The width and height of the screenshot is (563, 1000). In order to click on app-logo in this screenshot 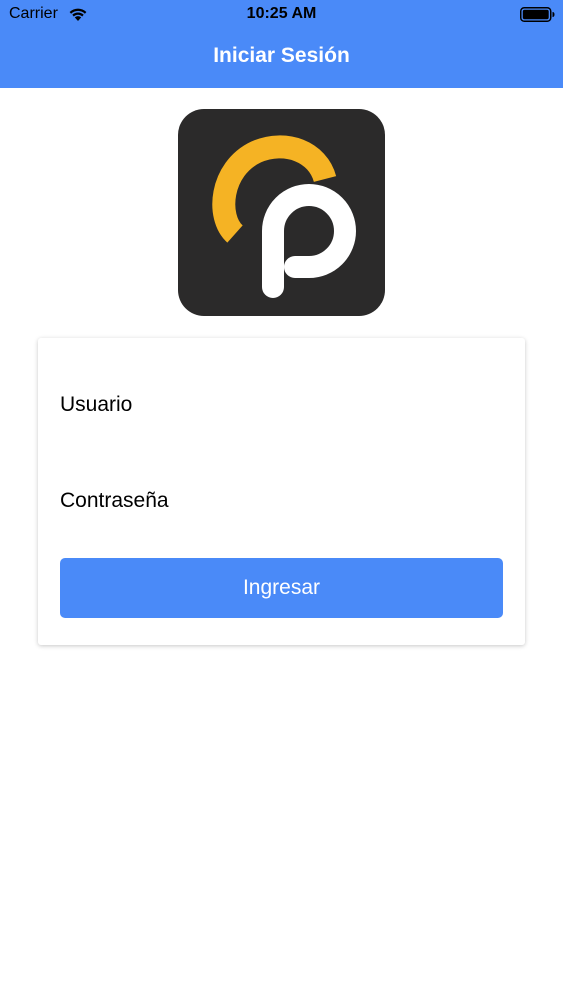, I will do `click(281, 212)`.